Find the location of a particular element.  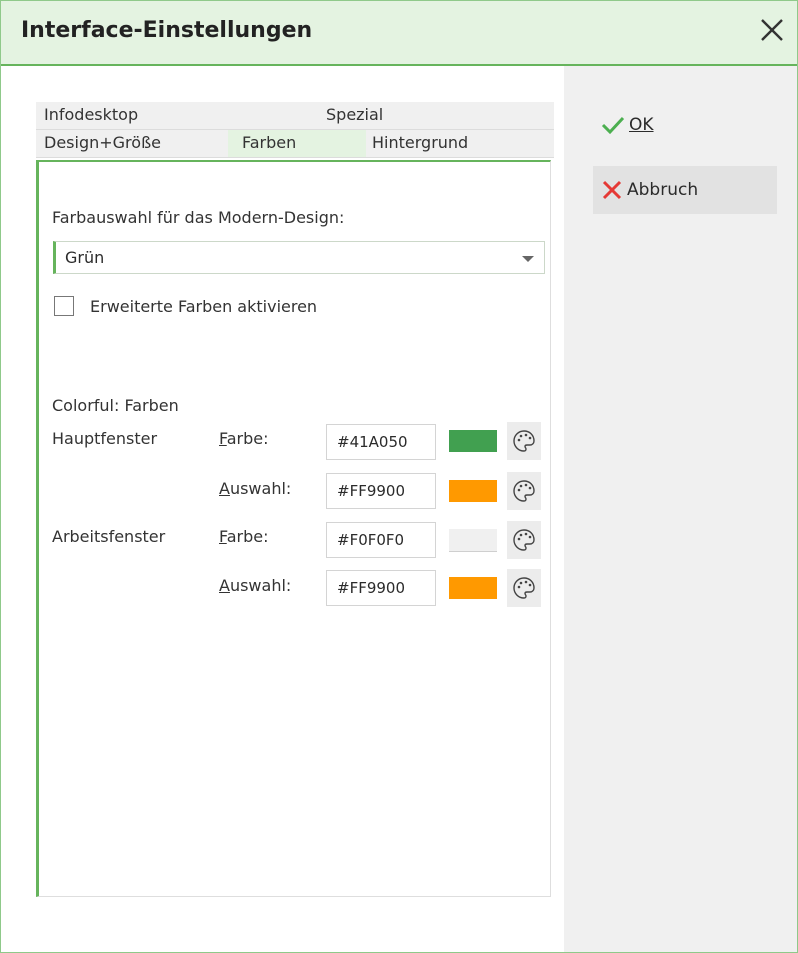

tab-farben: Farben is located at coordinates (297, 143).